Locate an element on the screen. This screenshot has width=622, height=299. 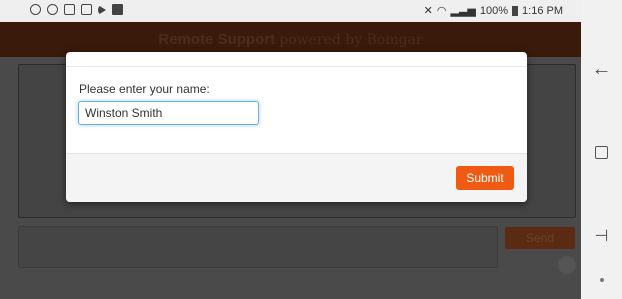
app-title-sub: powered by Bomgar is located at coordinates (351, 40).